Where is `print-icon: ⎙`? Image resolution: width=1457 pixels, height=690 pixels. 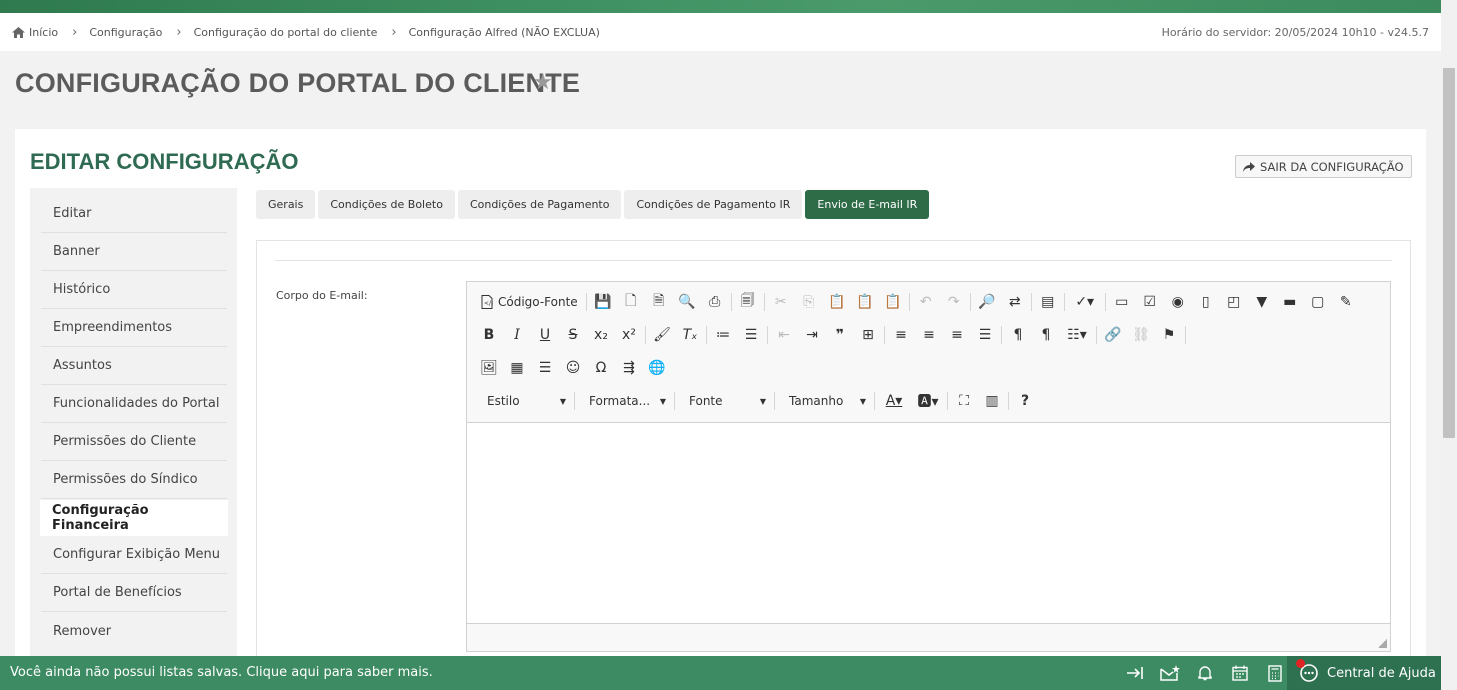 print-icon: ⎙ is located at coordinates (715, 302).